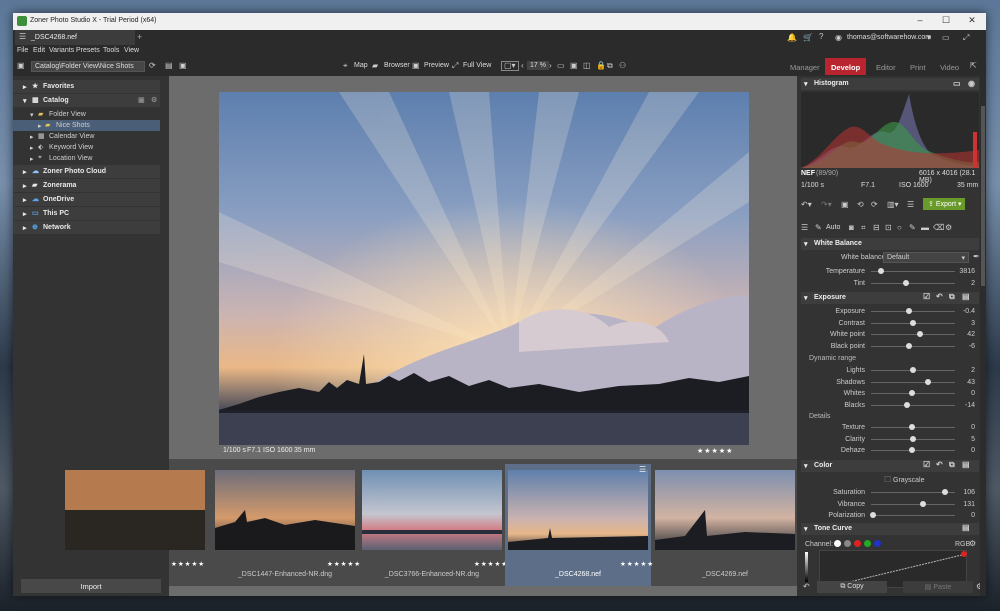  I want to click on channel-red-swatch, so click(857, 543).